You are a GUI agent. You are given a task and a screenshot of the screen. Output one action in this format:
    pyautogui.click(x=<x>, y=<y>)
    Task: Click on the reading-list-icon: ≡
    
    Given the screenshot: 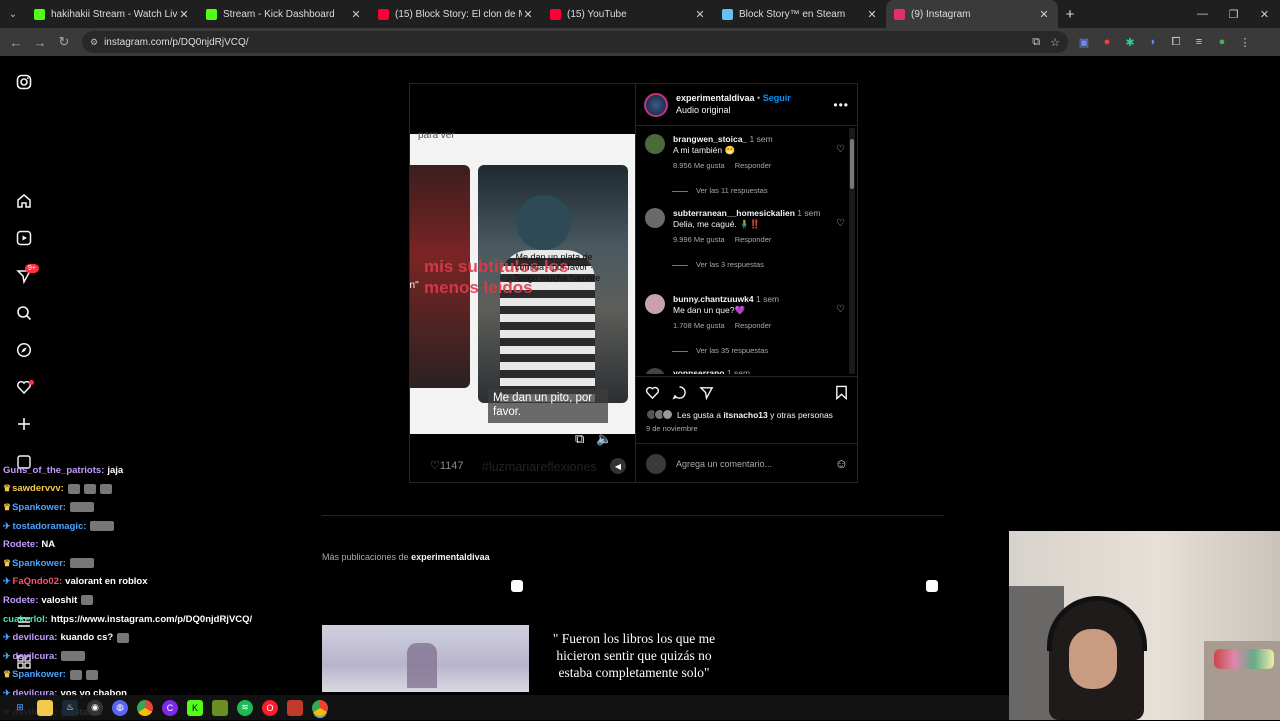 What is the action you would take?
    pyautogui.click(x=1199, y=42)
    